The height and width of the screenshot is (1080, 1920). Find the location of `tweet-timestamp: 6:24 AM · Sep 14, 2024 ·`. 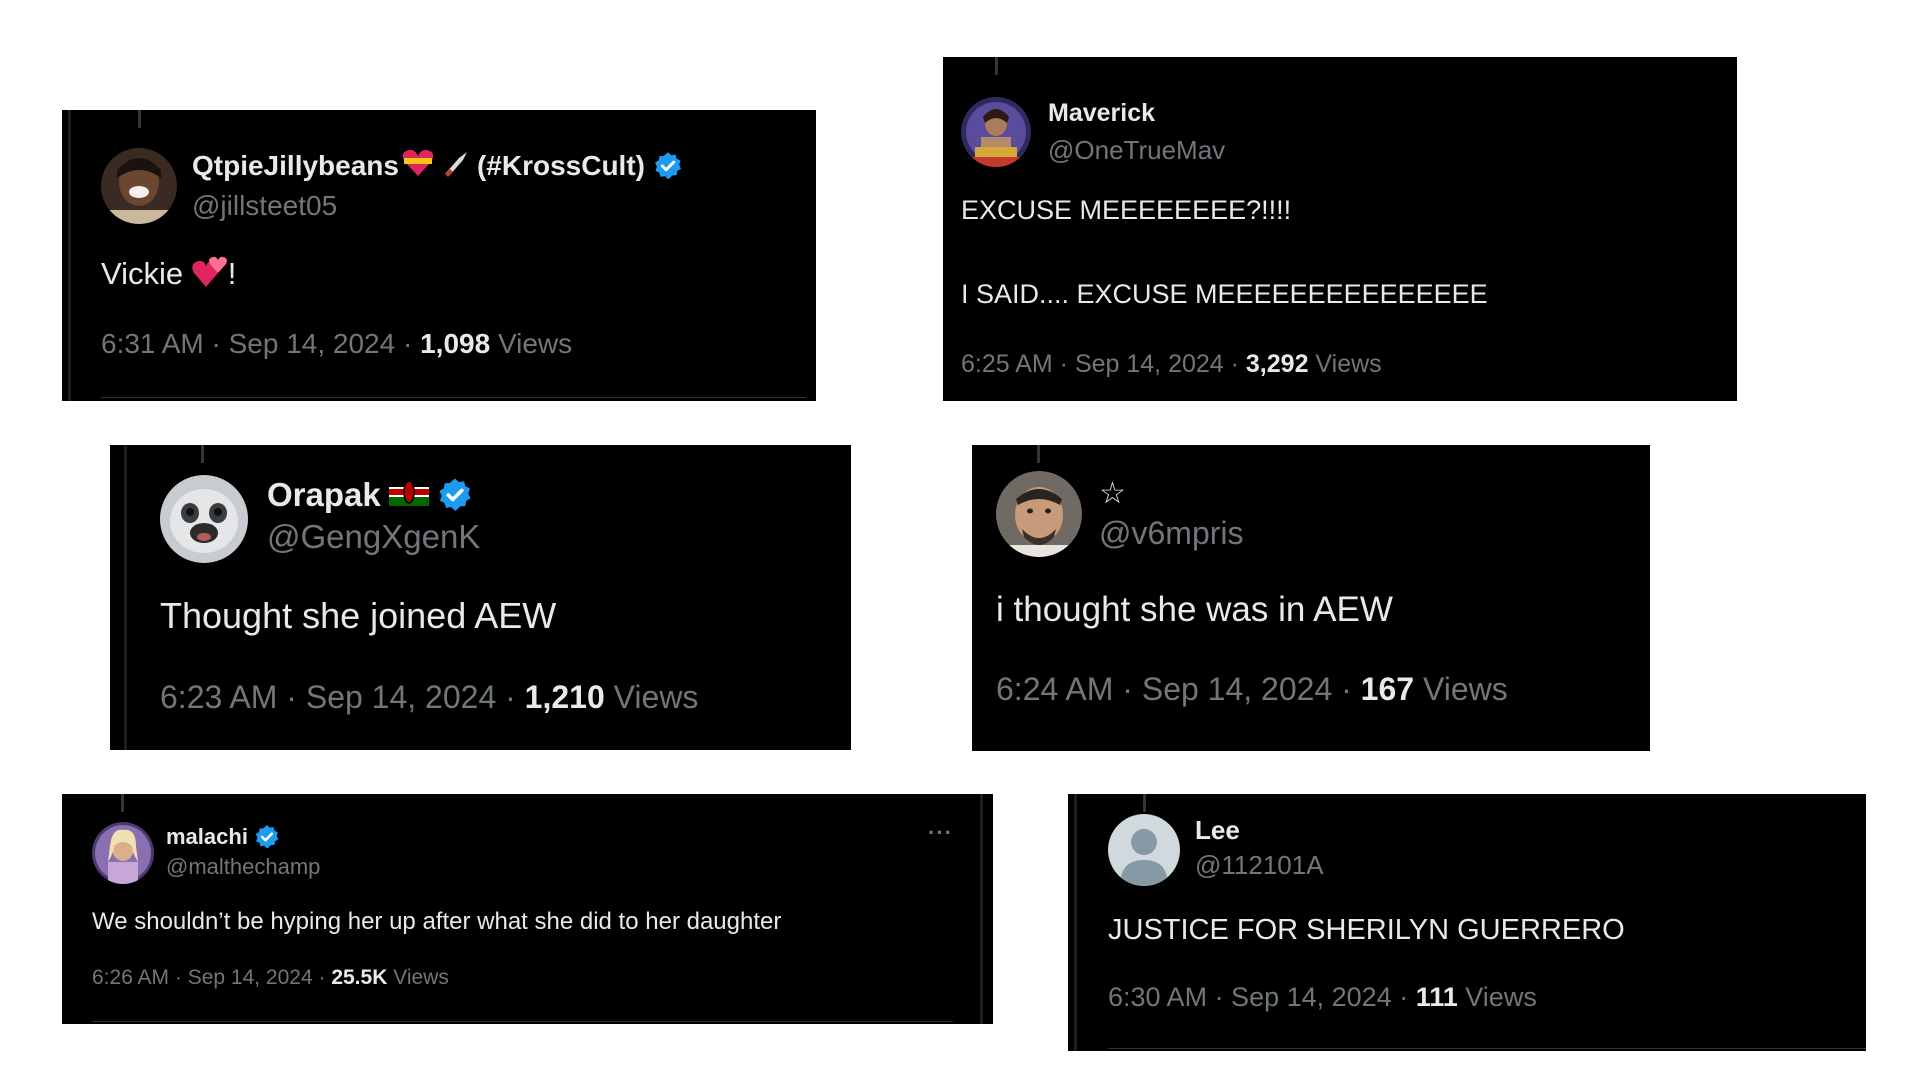

tweet-timestamp: 6:24 AM · Sep 14, 2024 · is located at coordinates (1178, 689).